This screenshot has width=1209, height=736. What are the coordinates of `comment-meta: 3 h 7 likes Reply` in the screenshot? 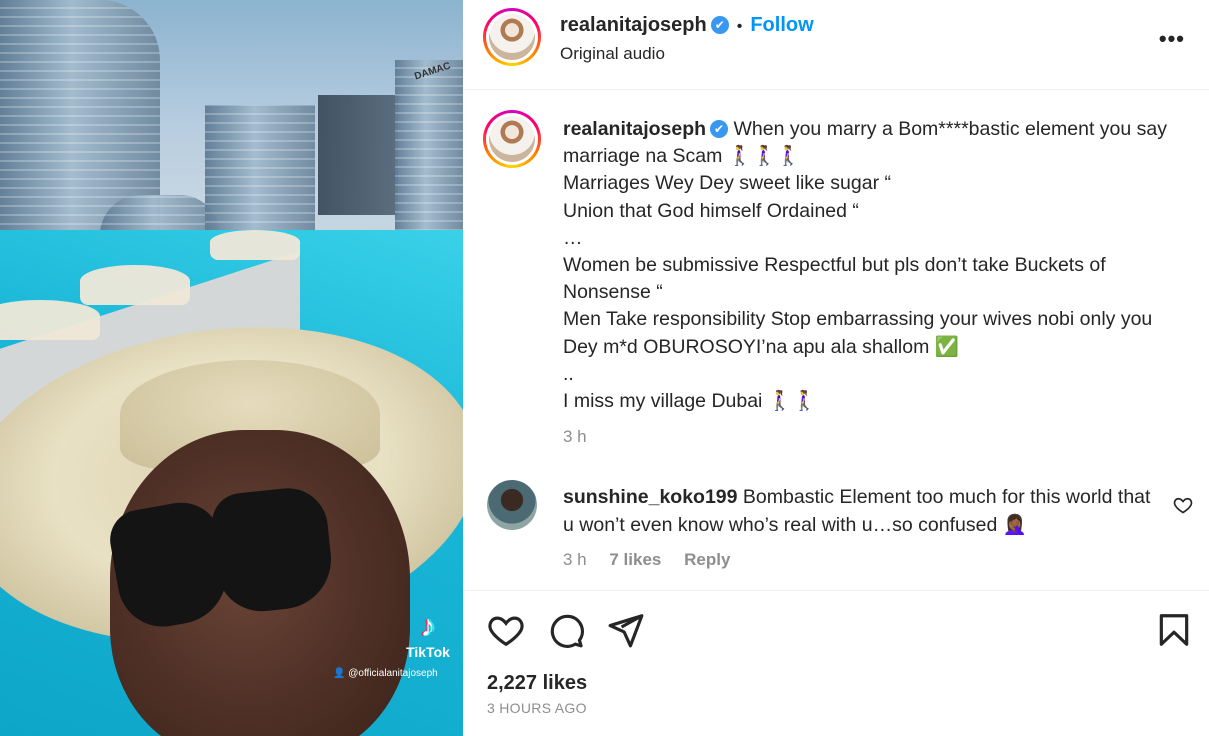 It's located at (655, 560).